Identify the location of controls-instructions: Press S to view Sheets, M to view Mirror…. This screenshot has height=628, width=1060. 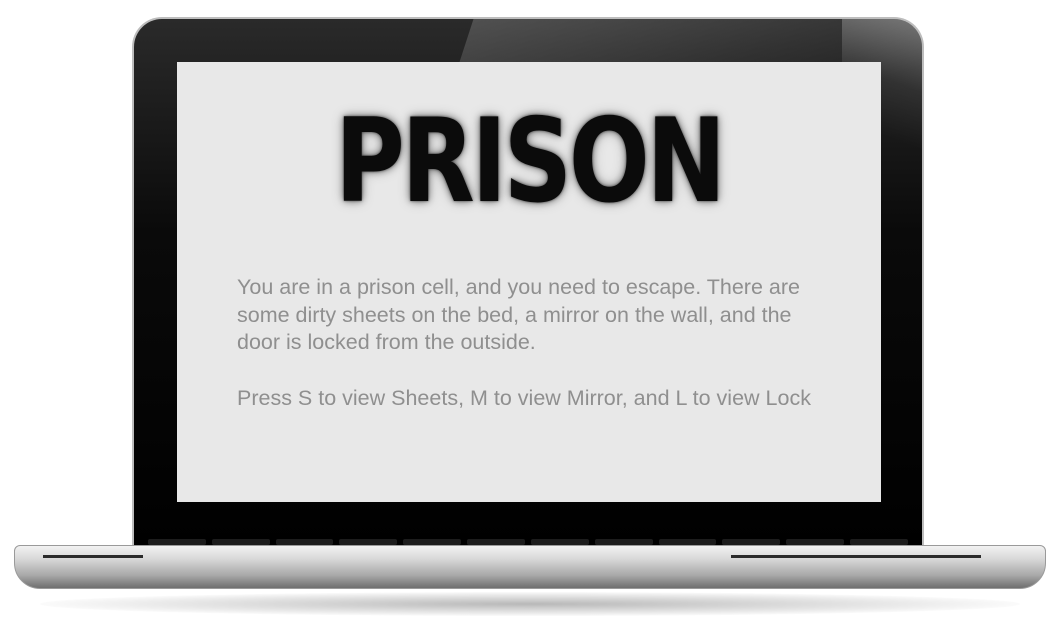
(524, 397).